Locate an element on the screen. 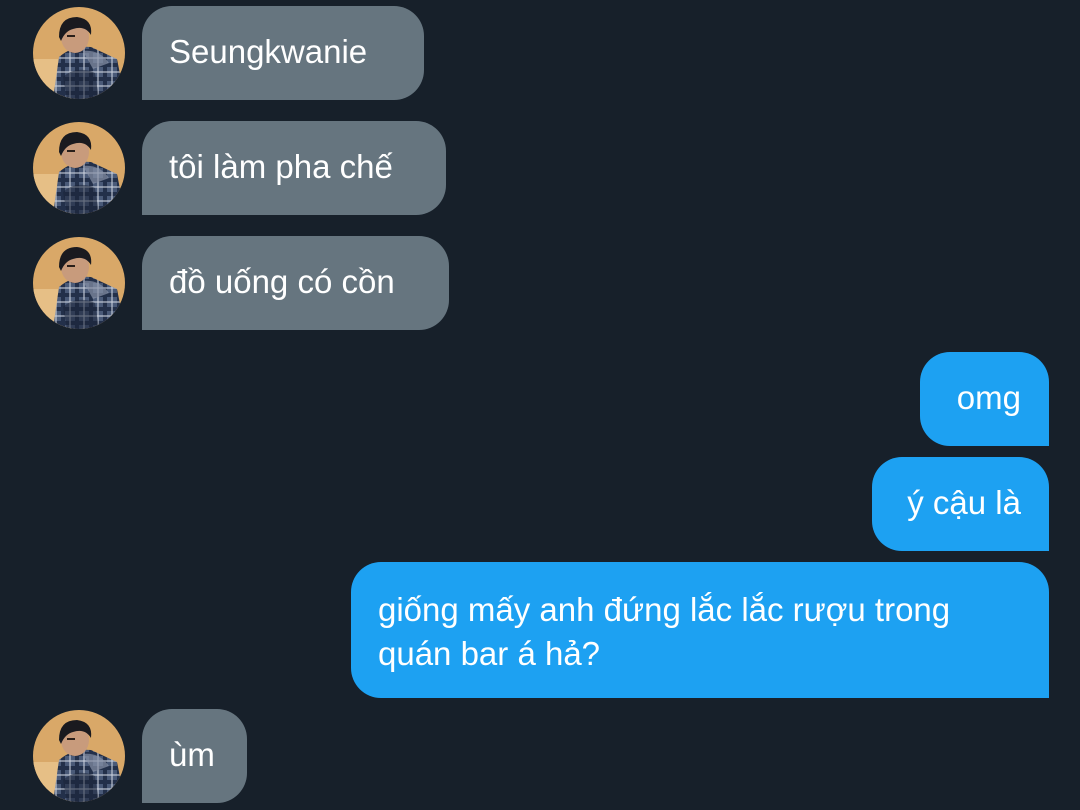 The height and width of the screenshot is (810, 1080). outgoing-message-bubble: ý cậu là is located at coordinates (960, 504).